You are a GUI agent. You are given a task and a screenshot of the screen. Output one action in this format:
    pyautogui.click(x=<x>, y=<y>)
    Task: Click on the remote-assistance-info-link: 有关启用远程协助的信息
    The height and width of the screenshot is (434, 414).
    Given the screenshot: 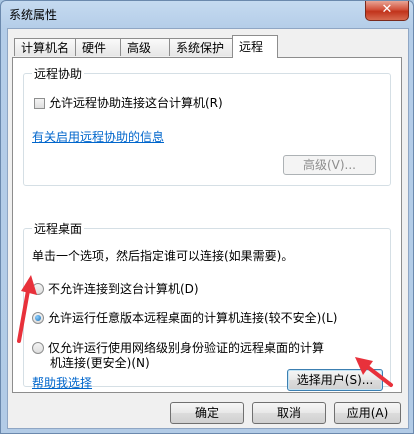 What is the action you would take?
    pyautogui.click(x=98, y=136)
    